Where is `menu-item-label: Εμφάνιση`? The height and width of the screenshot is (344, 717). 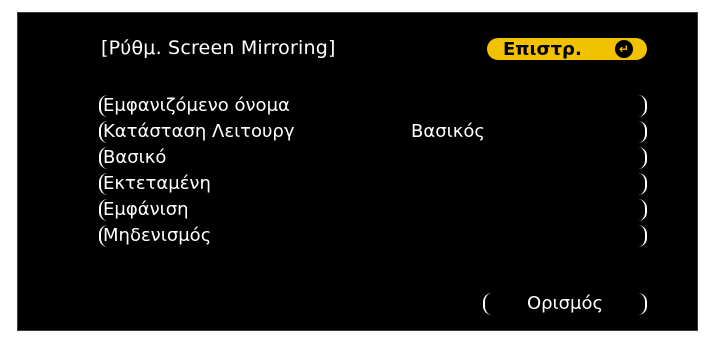
menu-item-label: Εμφάνιση is located at coordinates (146, 209).